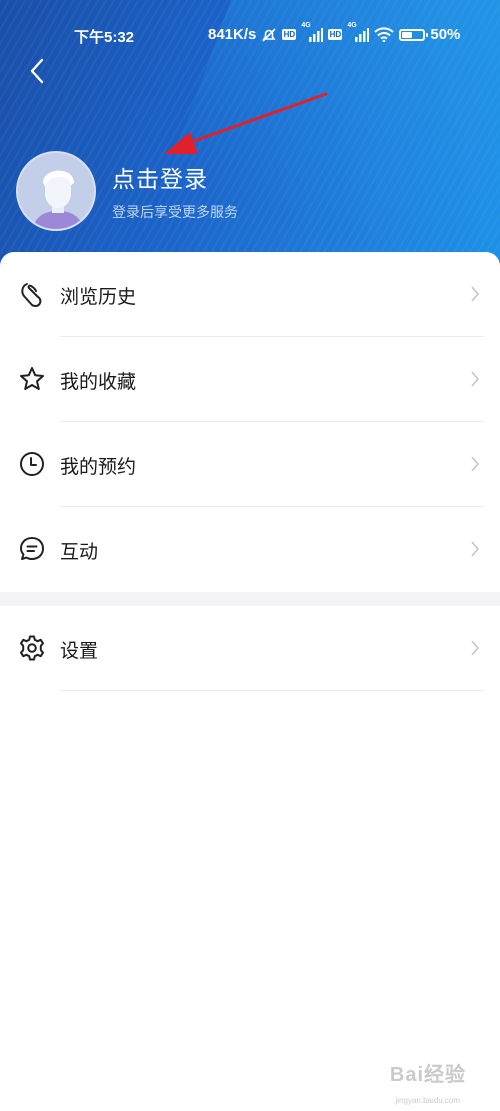 This screenshot has height=1111, width=500. I want to click on star-icon, so click(32, 378).